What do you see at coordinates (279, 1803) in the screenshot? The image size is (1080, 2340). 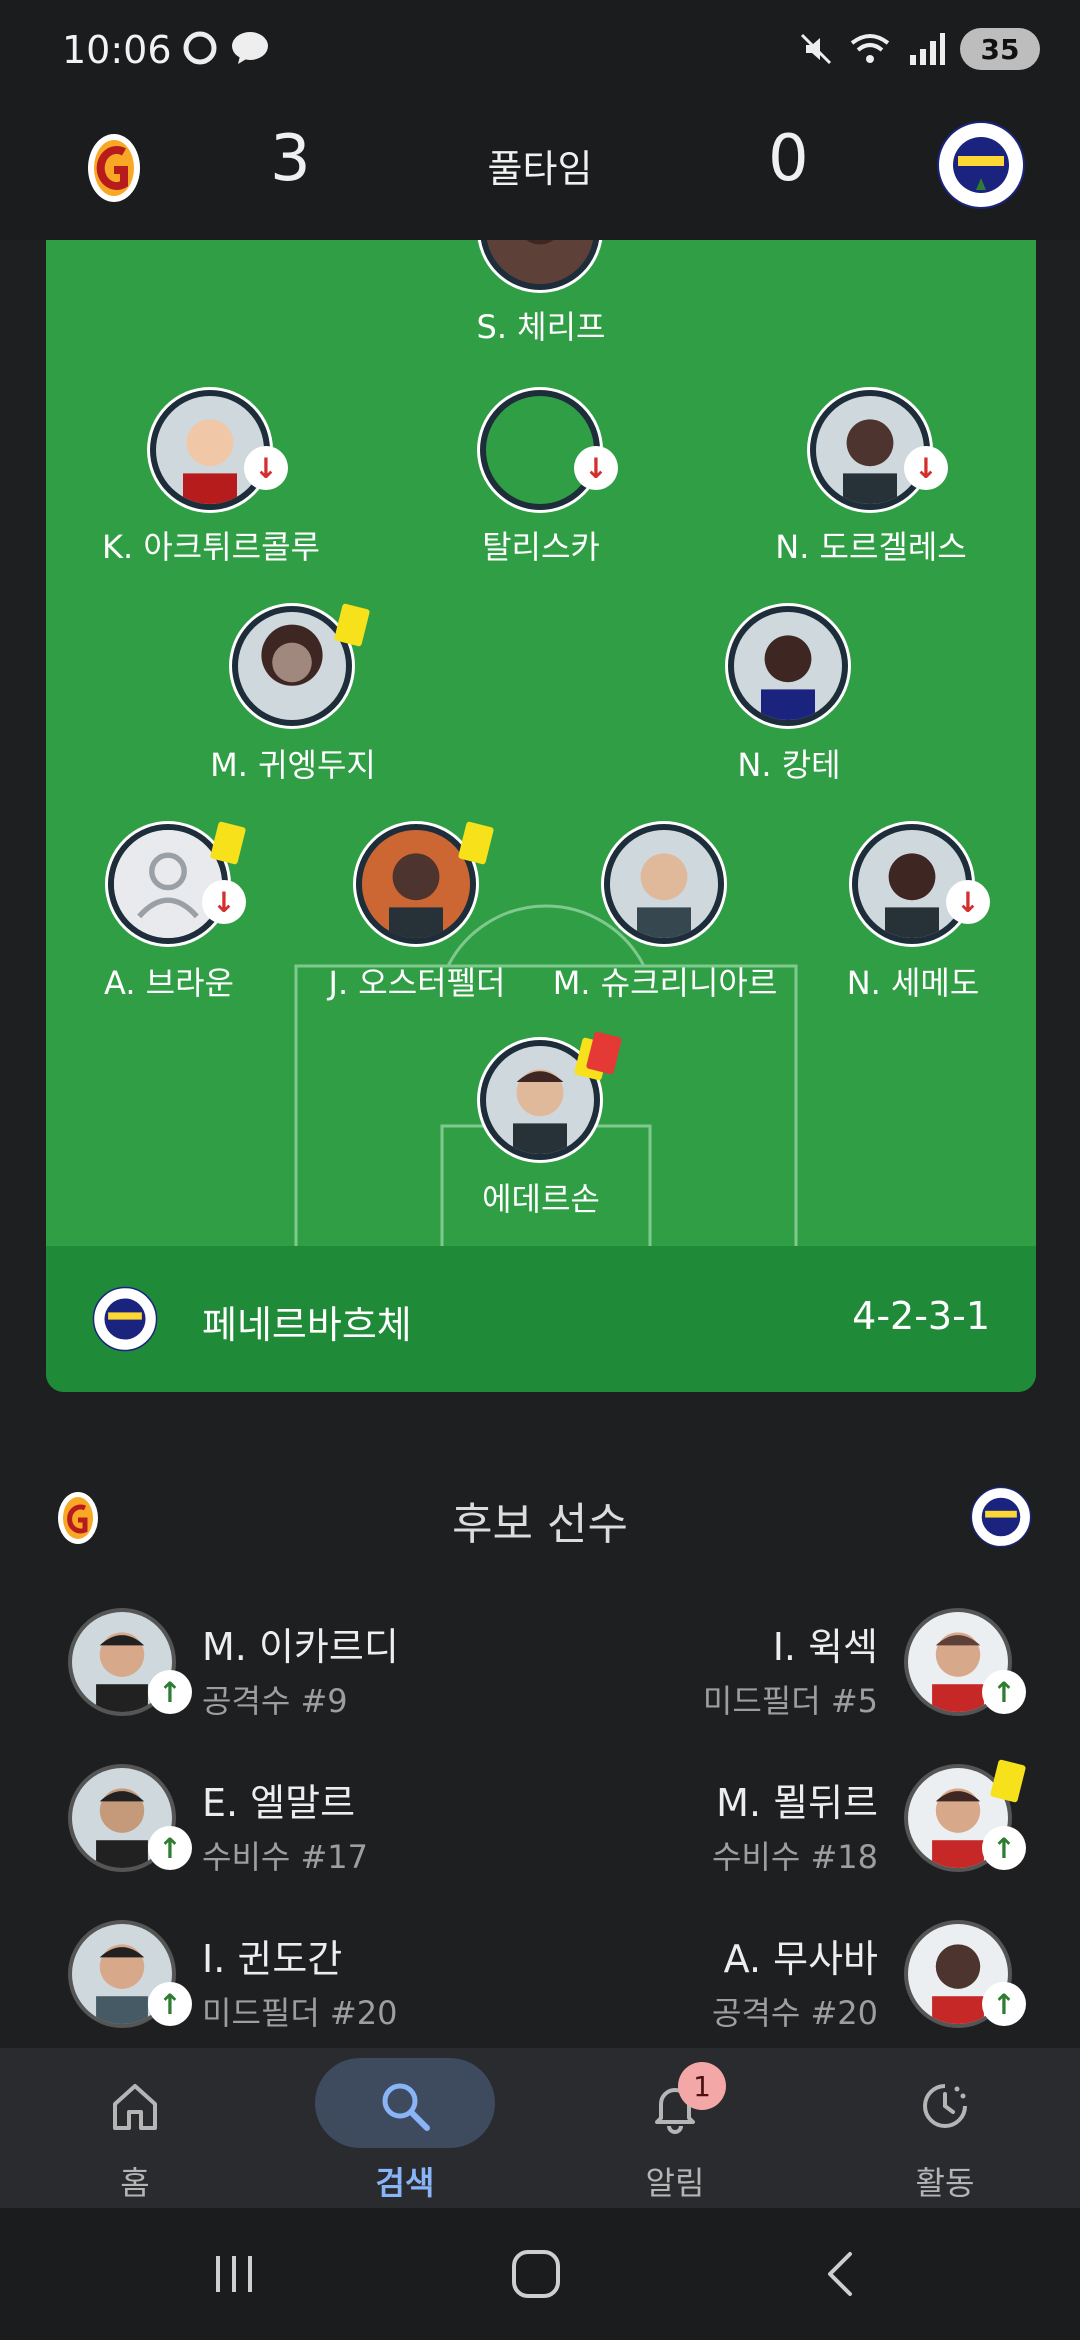 I see `sub-name: E. 엘말르` at bounding box center [279, 1803].